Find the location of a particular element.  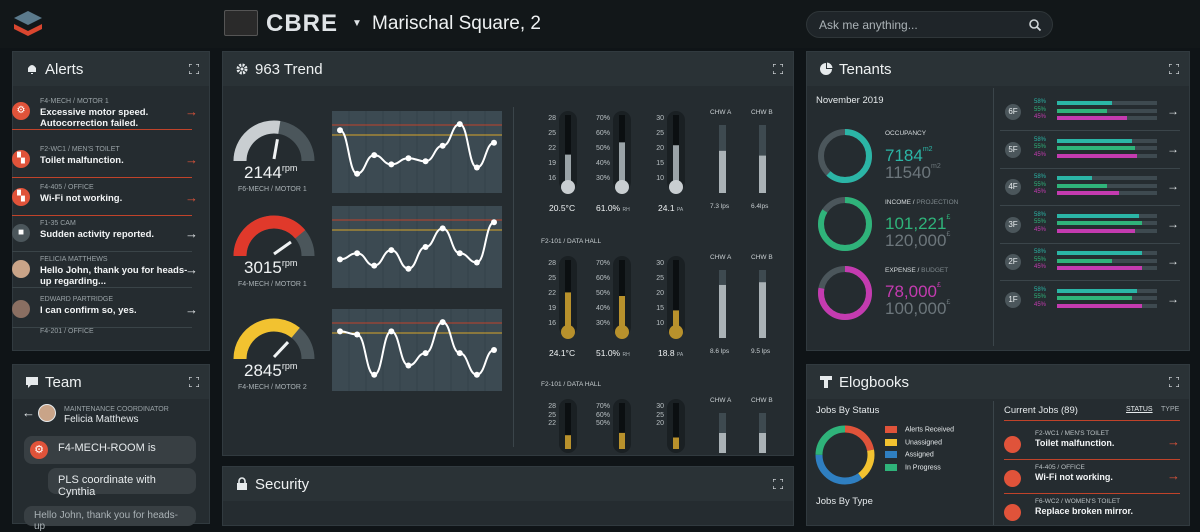

thermometer-scale-label: 70% is located at coordinates (602, 406).